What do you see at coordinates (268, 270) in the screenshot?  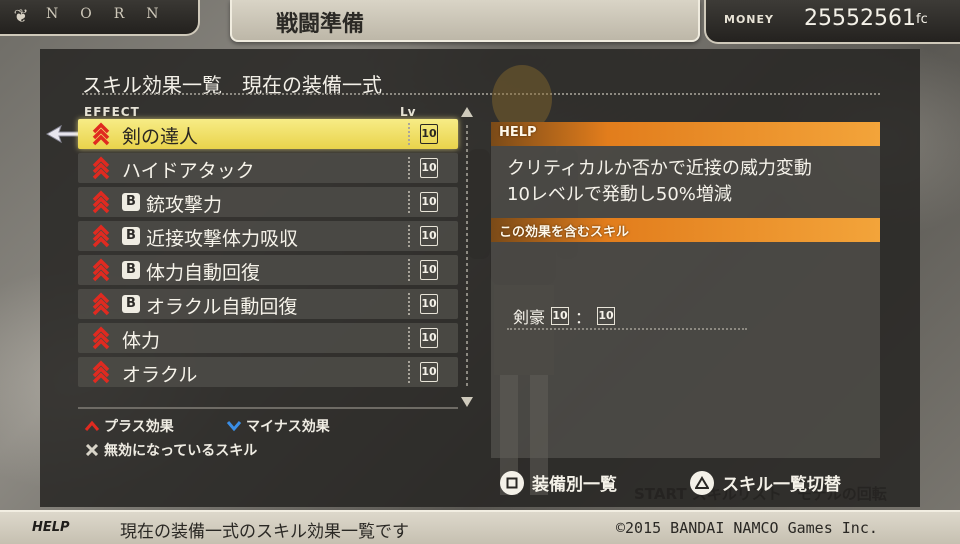 I see `skill-row: B 体力自動回復 10` at bounding box center [268, 270].